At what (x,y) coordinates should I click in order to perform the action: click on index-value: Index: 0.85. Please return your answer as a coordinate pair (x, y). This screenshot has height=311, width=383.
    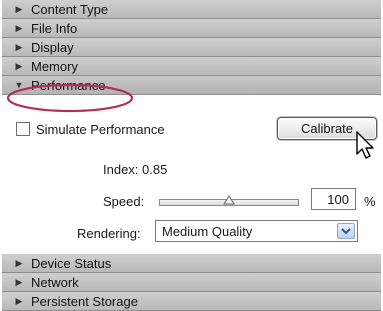
    Looking at the image, I should click on (135, 169).